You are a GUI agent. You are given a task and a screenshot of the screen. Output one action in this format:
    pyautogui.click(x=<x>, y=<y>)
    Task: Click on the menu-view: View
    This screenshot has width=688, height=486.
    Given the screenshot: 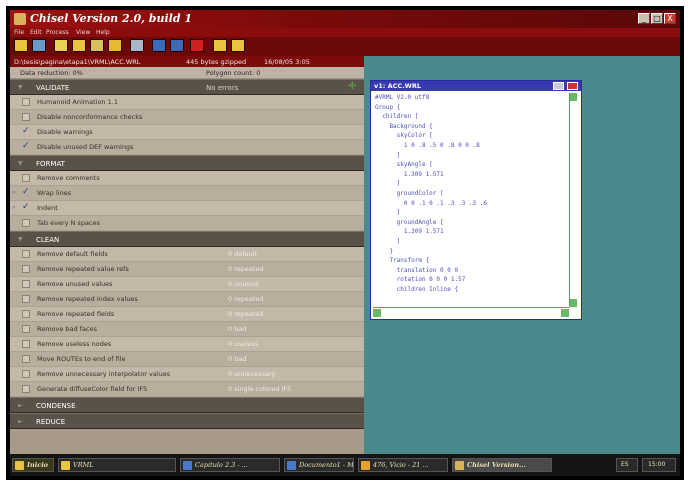 What is the action you would take?
    pyautogui.click(x=83, y=32)
    